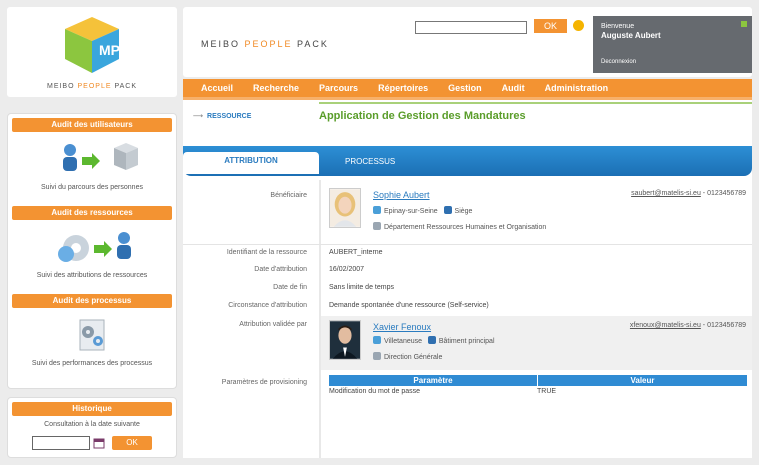 The image size is (759, 465). Describe the element at coordinates (618, 62) in the screenshot. I see `logout-link: Deconnexion` at that location.